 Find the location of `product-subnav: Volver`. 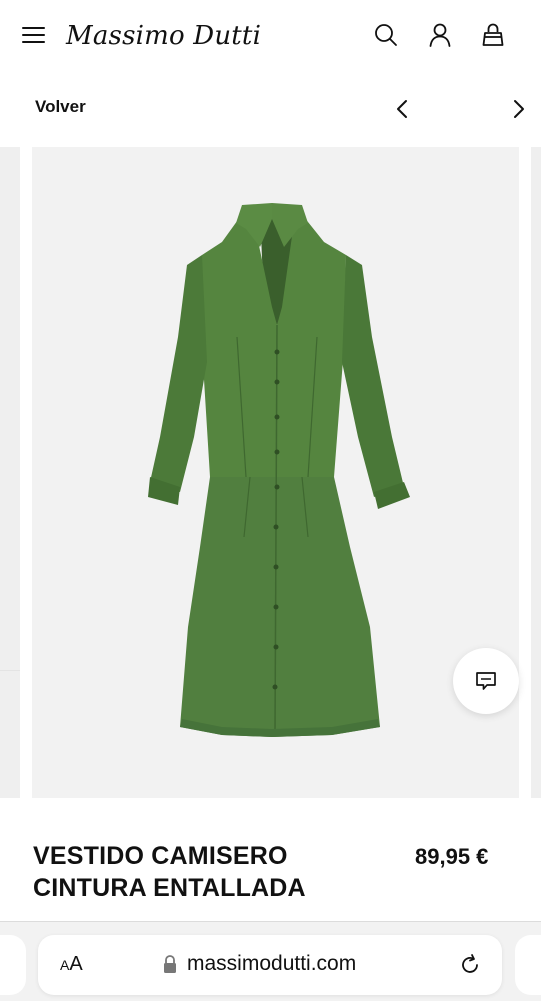

product-subnav: Volver is located at coordinates (270, 109).